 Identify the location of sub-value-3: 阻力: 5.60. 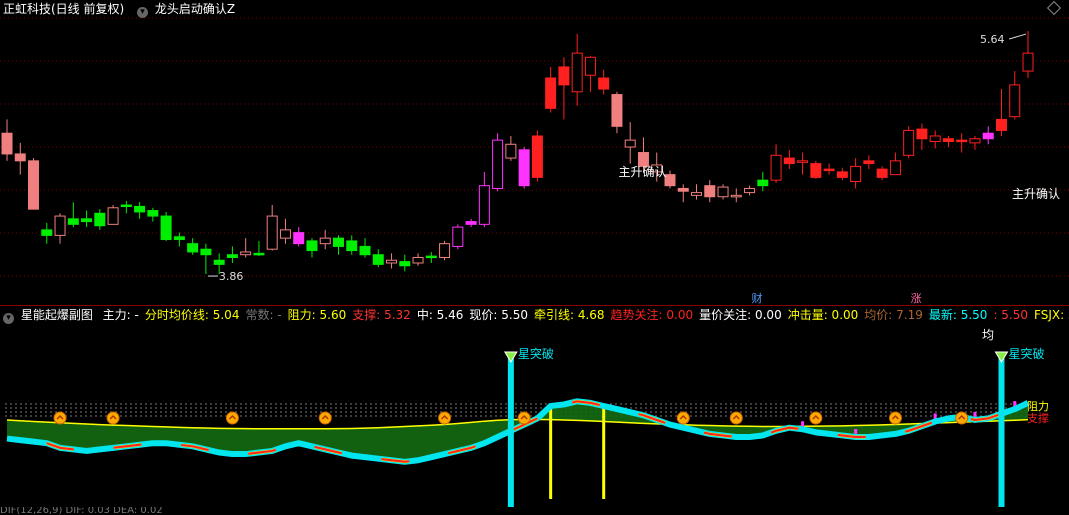
(317, 315).